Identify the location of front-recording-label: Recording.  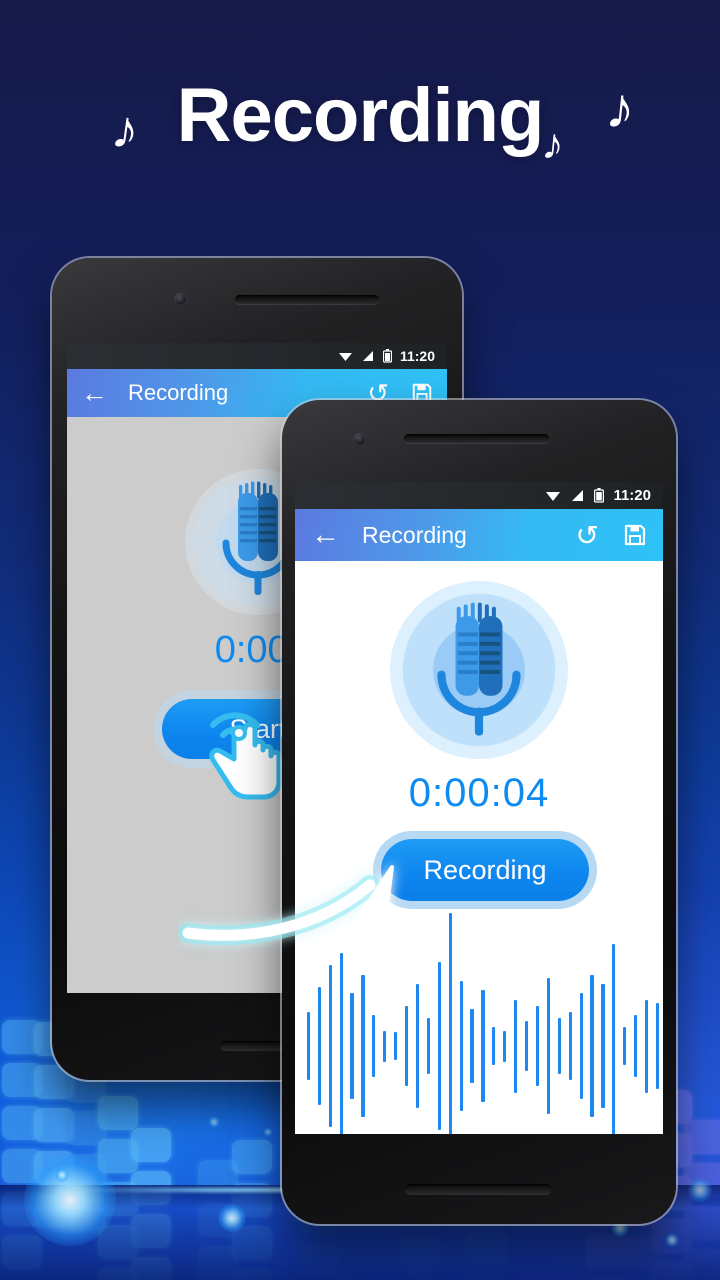
(485, 869).